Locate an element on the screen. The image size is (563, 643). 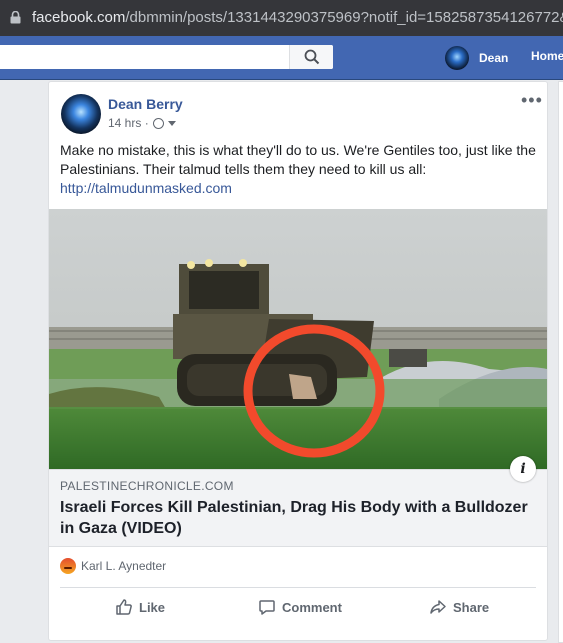
lock-icon is located at coordinates (15, 17).